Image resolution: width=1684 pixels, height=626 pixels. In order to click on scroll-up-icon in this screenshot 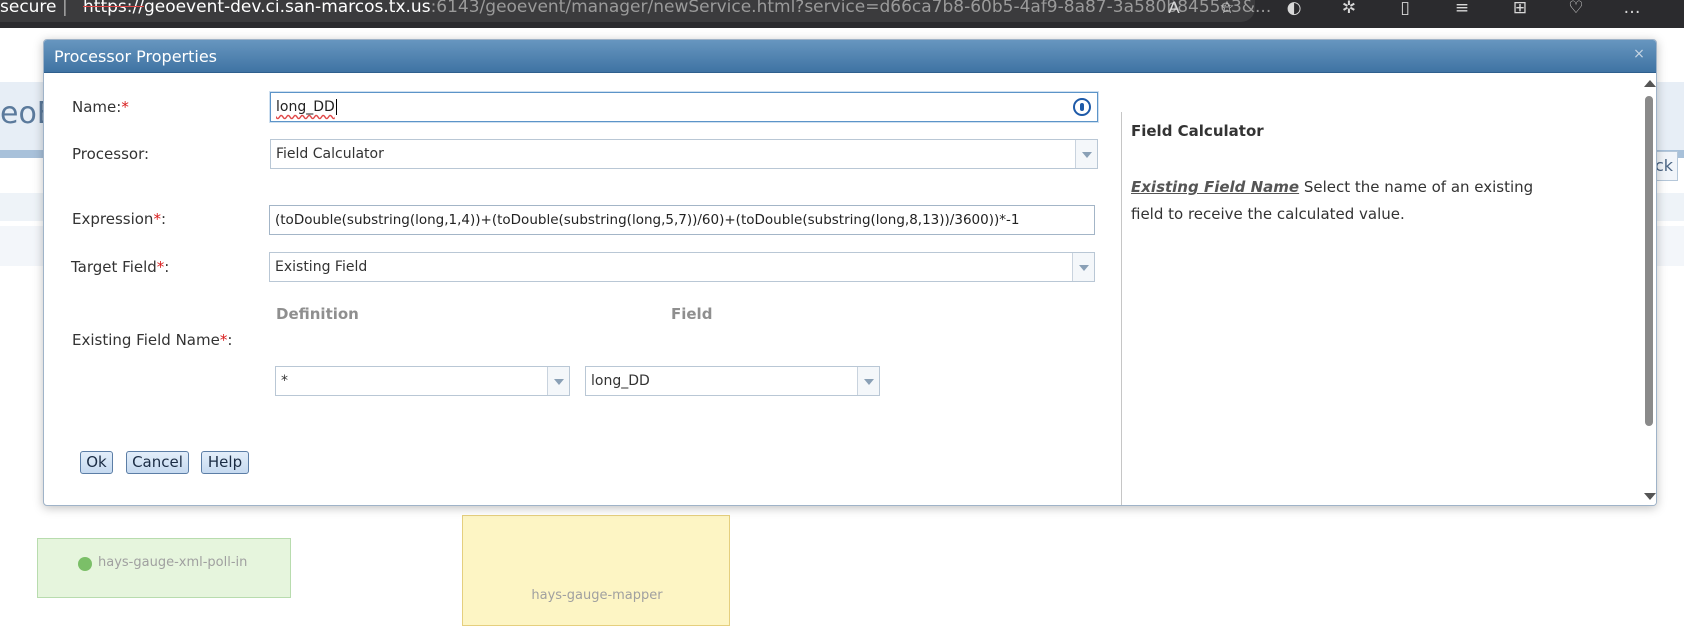, I will do `click(1650, 83)`.